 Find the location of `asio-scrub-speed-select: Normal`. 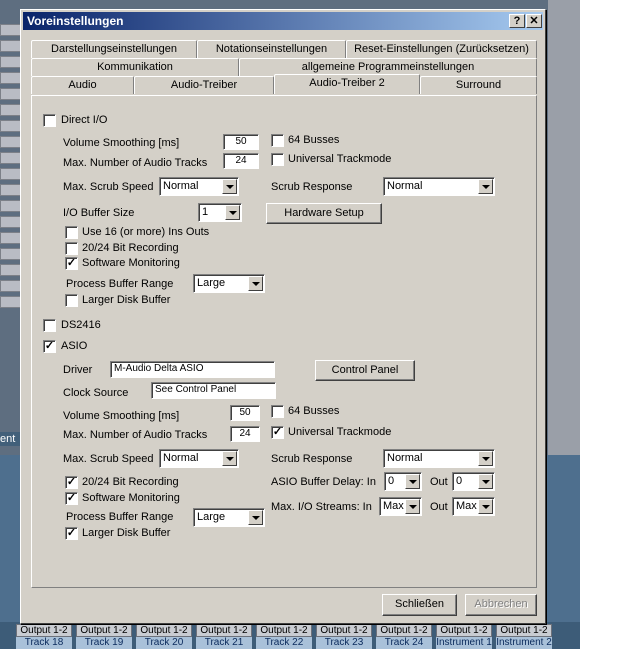

asio-scrub-speed-select: Normal is located at coordinates (199, 458).